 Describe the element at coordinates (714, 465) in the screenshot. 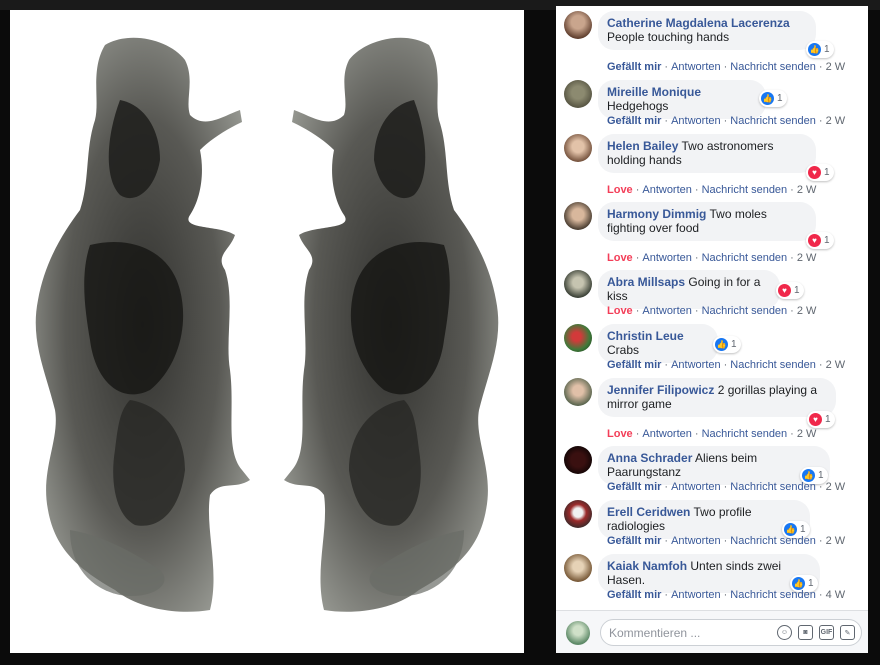

I see `comment-bubble: Anna Schrader Aliens beim Paarungstanz` at that location.